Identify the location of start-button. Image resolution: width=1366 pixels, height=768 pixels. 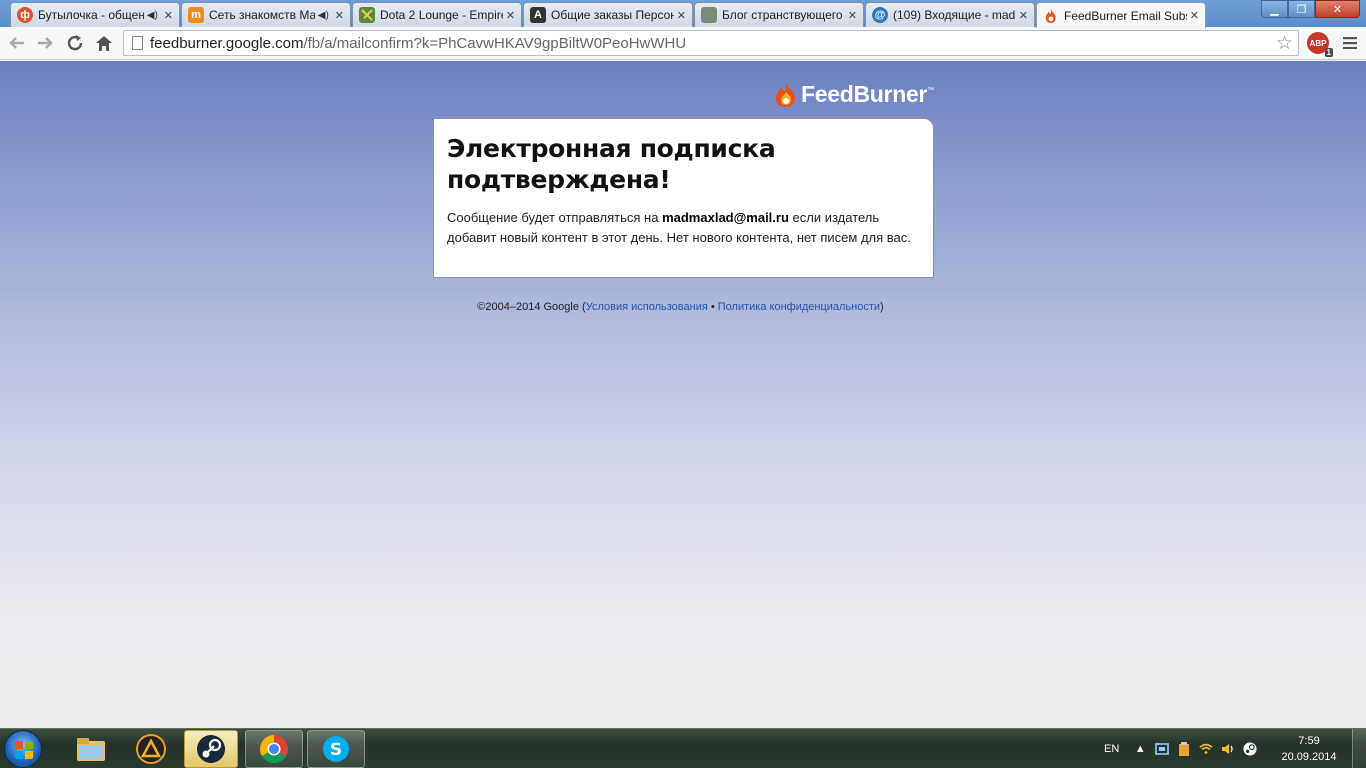
(23, 749).